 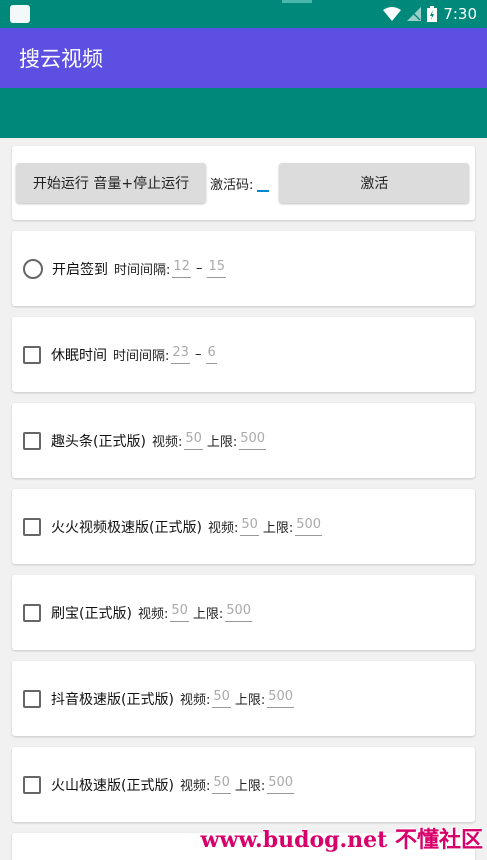 What do you see at coordinates (263, 183) in the screenshot?
I see `activation-code-input` at bounding box center [263, 183].